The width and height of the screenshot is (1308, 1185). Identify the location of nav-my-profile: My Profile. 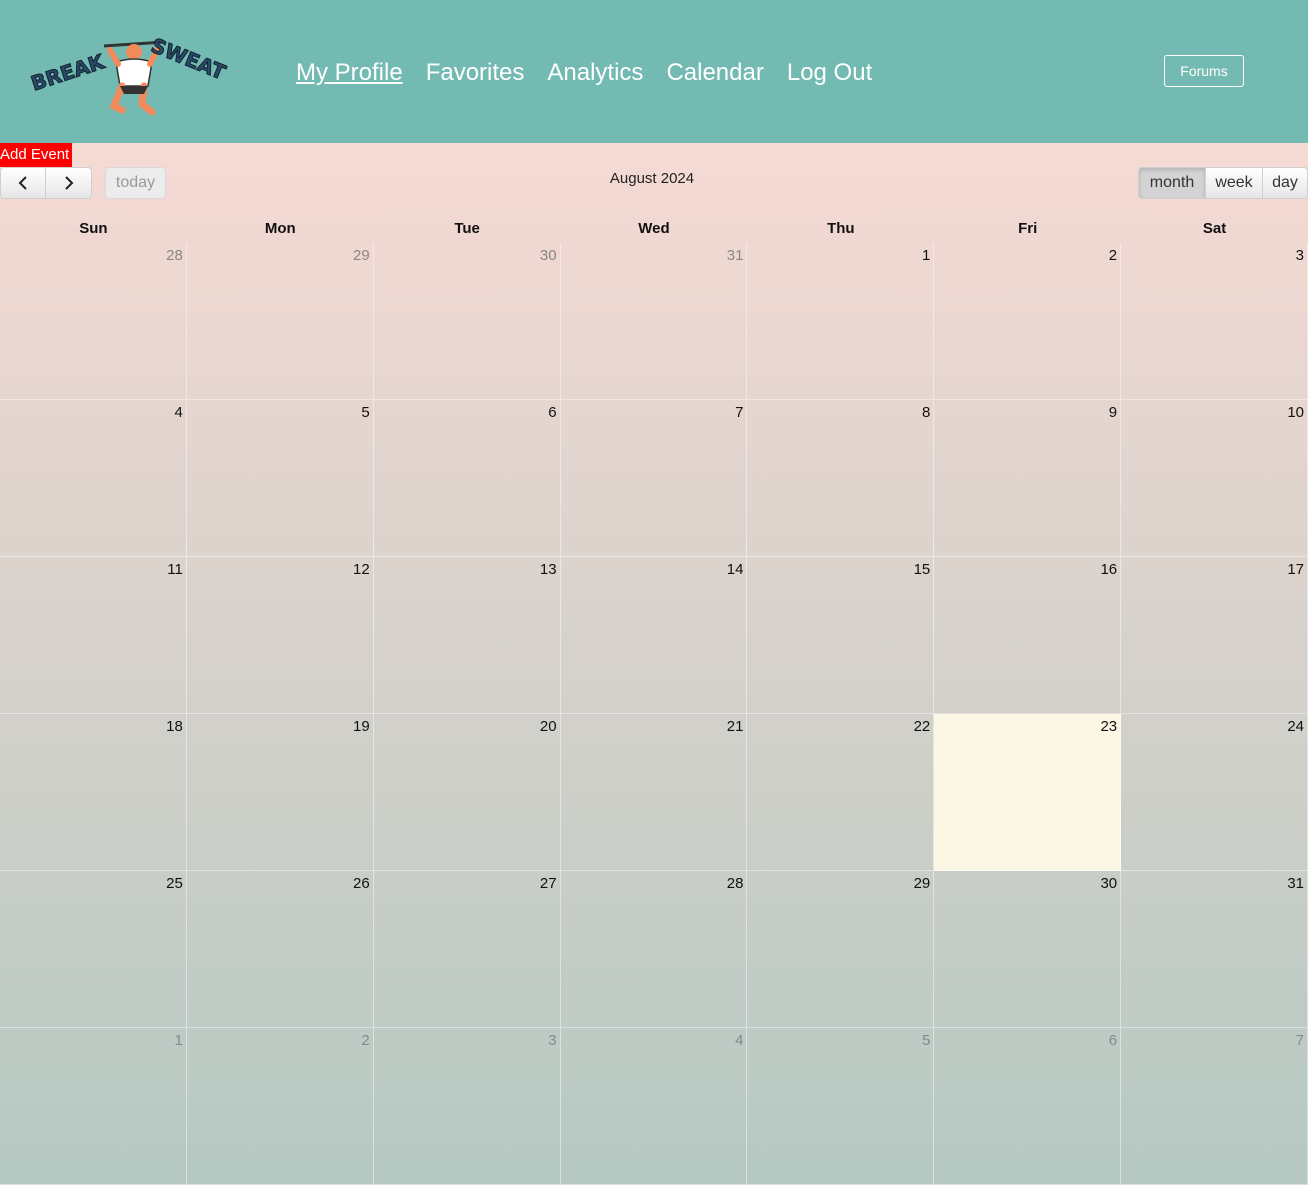
(349, 73).